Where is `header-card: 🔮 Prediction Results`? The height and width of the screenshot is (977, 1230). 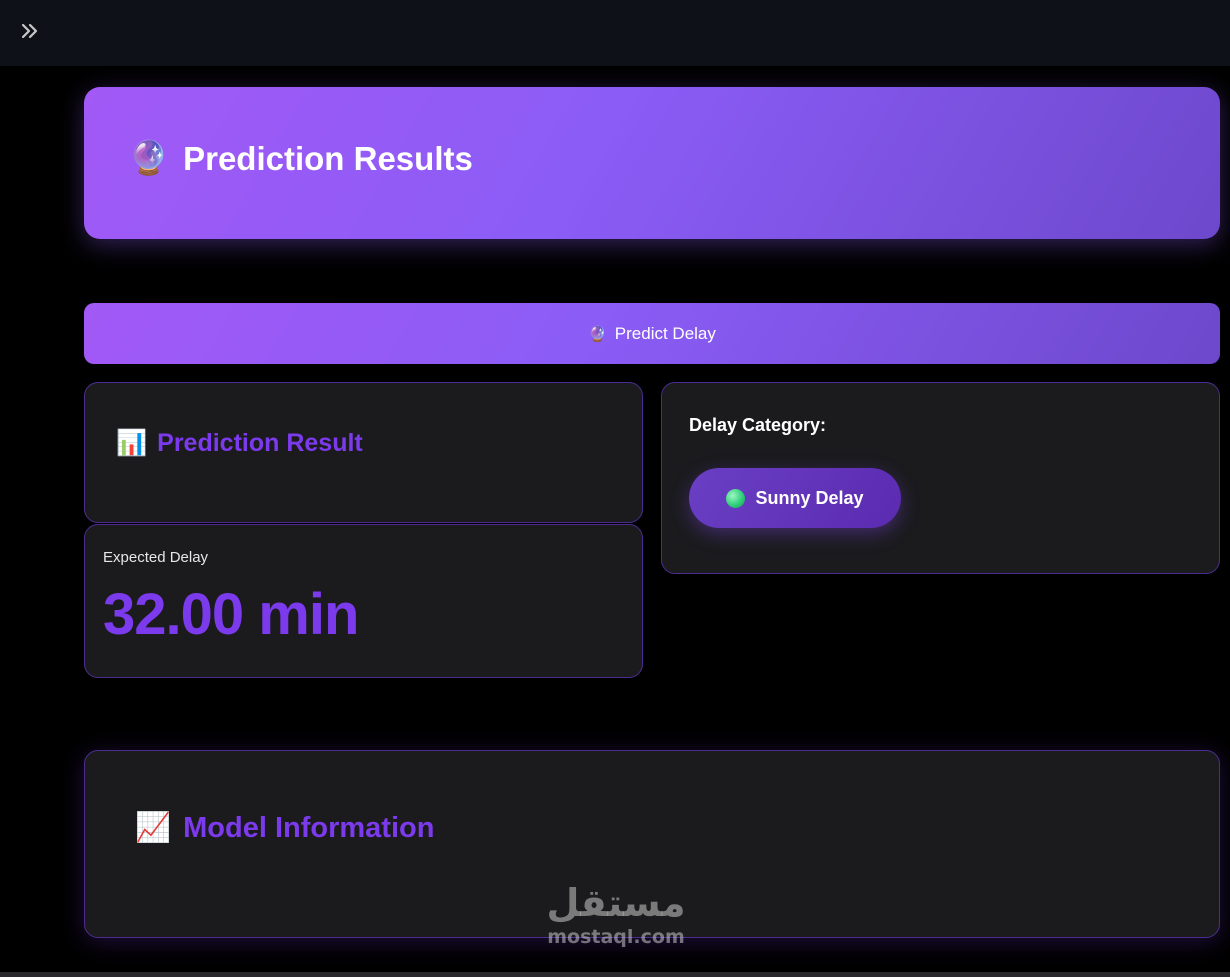 header-card: 🔮 Prediction Results is located at coordinates (652, 163).